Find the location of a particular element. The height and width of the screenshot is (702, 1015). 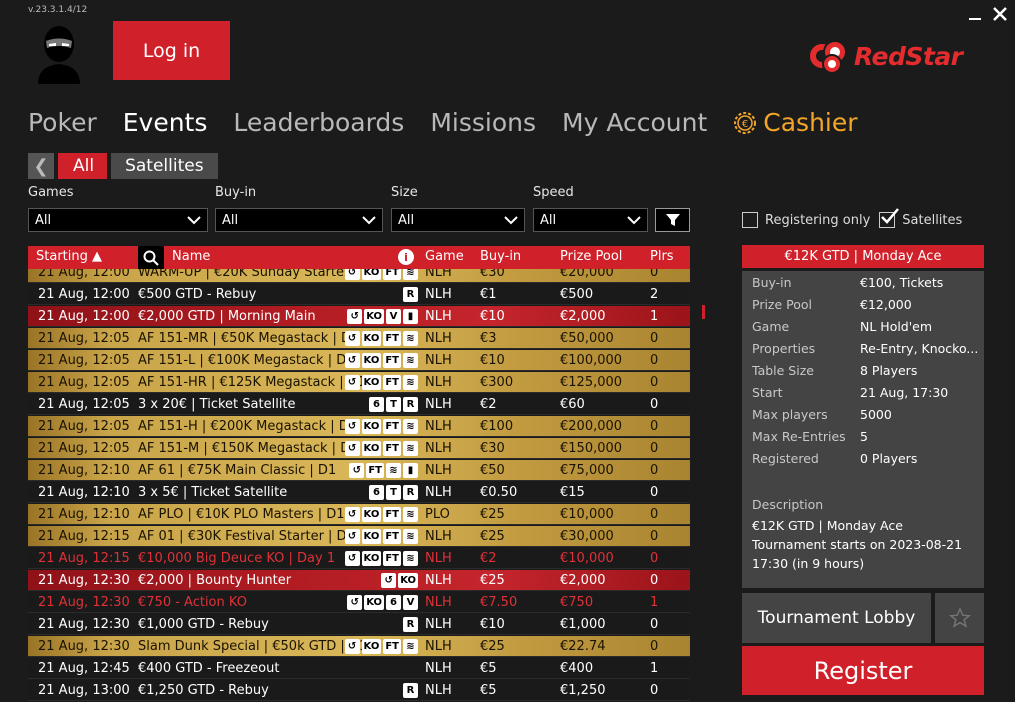

size-filter-label: Size is located at coordinates (404, 192).